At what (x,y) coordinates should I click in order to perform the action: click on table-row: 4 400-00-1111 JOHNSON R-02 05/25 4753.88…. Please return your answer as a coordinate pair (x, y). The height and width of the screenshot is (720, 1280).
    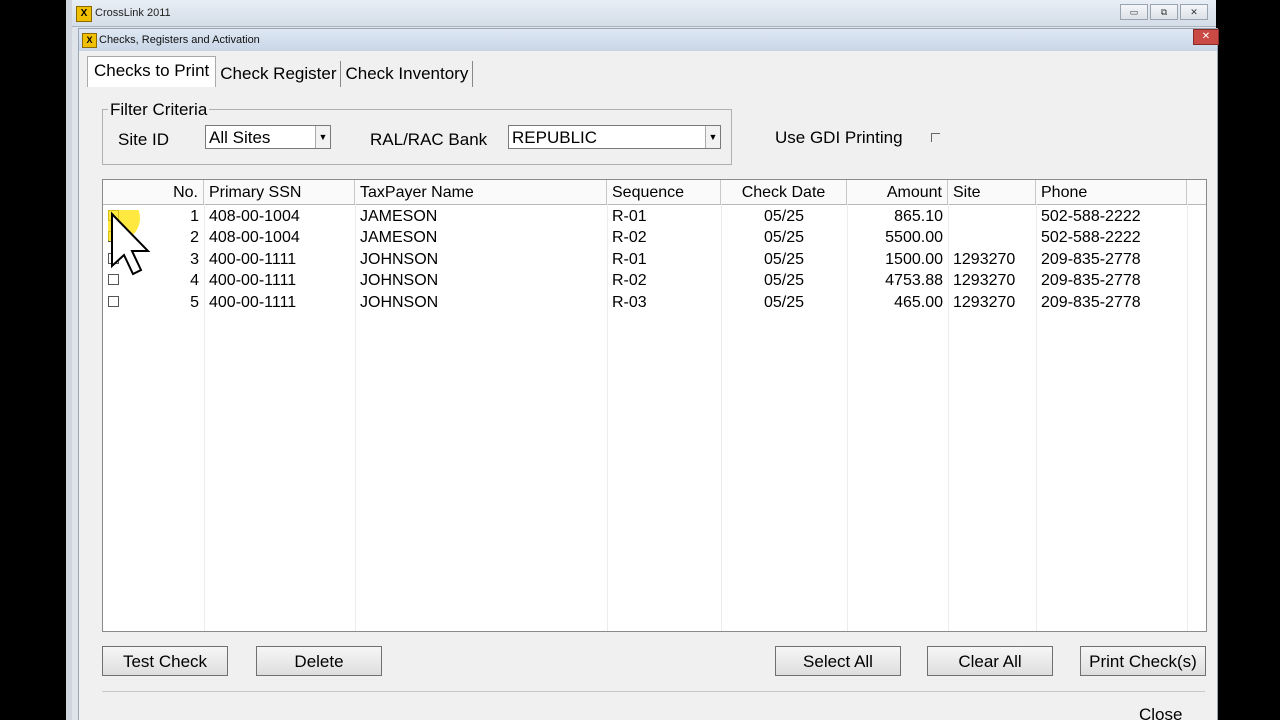
    Looking at the image, I should click on (654, 280).